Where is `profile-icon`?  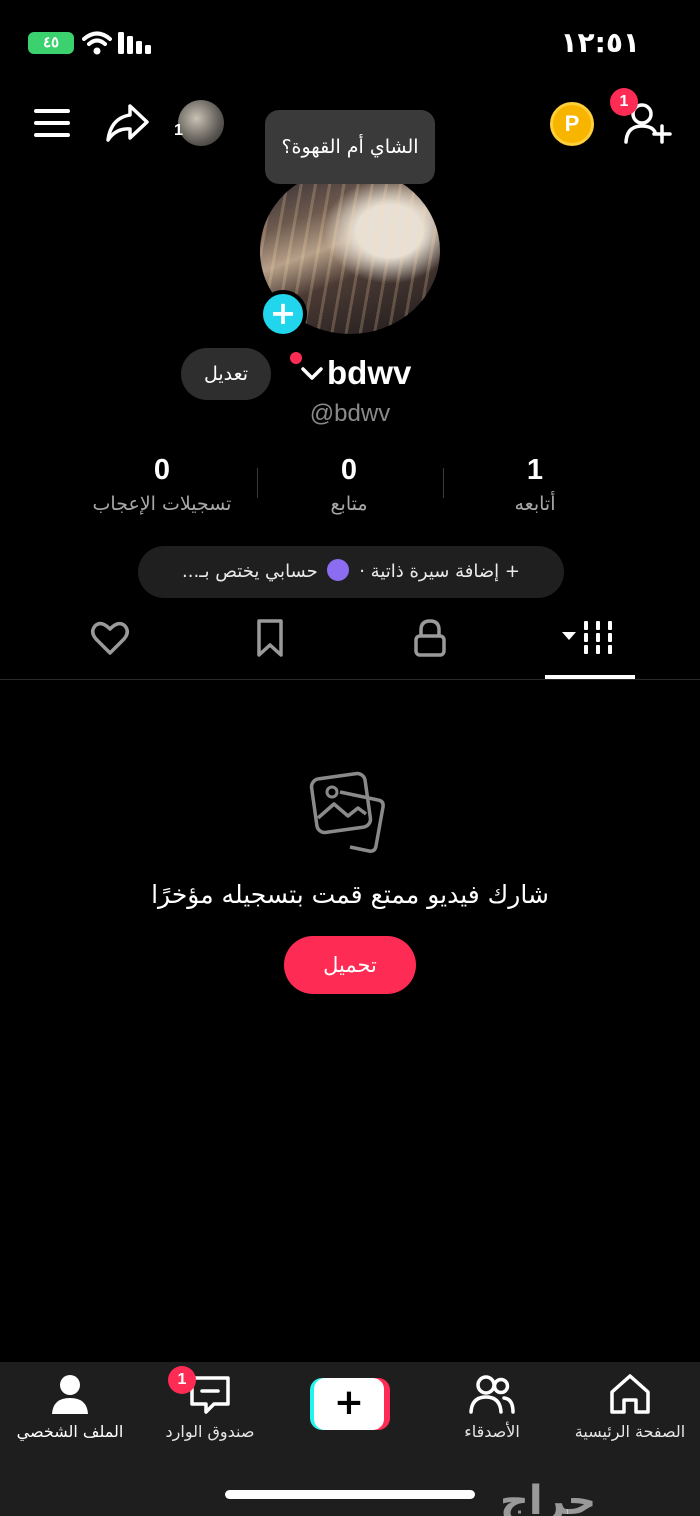 profile-icon is located at coordinates (70, 1394).